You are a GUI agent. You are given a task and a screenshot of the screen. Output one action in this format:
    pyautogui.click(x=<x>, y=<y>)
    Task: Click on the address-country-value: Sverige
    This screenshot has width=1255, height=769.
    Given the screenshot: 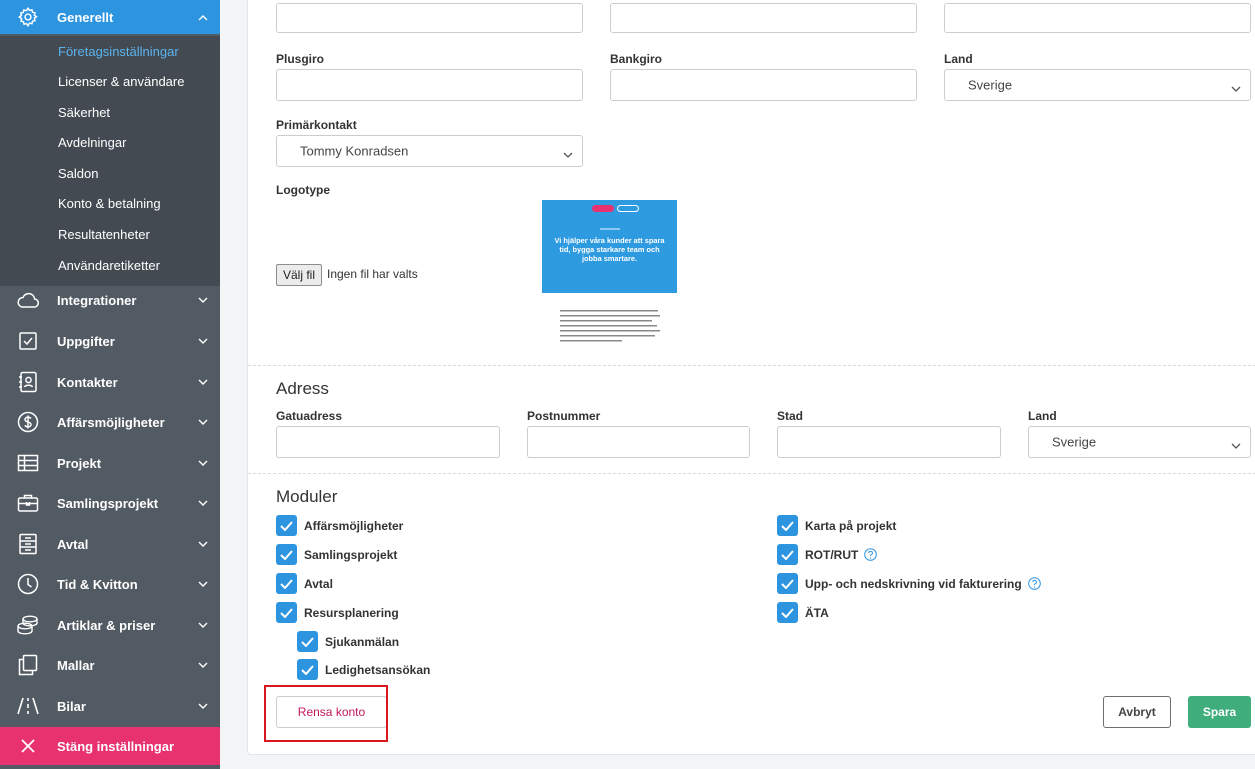 What is the action you would take?
    pyautogui.click(x=1074, y=442)
    